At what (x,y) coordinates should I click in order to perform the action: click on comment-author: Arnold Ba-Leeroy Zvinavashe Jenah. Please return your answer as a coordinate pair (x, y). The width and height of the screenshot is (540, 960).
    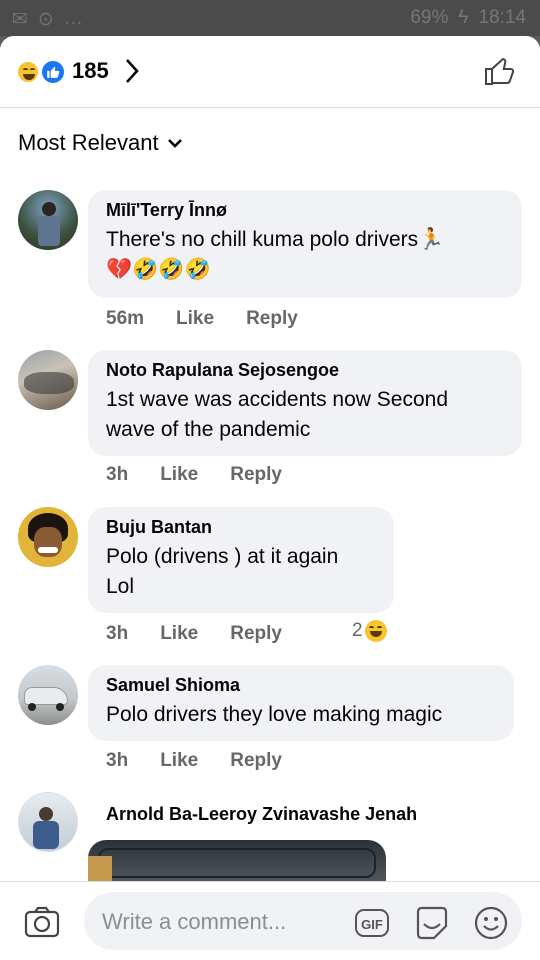
    Looking at the image, I should click on (261, 814).